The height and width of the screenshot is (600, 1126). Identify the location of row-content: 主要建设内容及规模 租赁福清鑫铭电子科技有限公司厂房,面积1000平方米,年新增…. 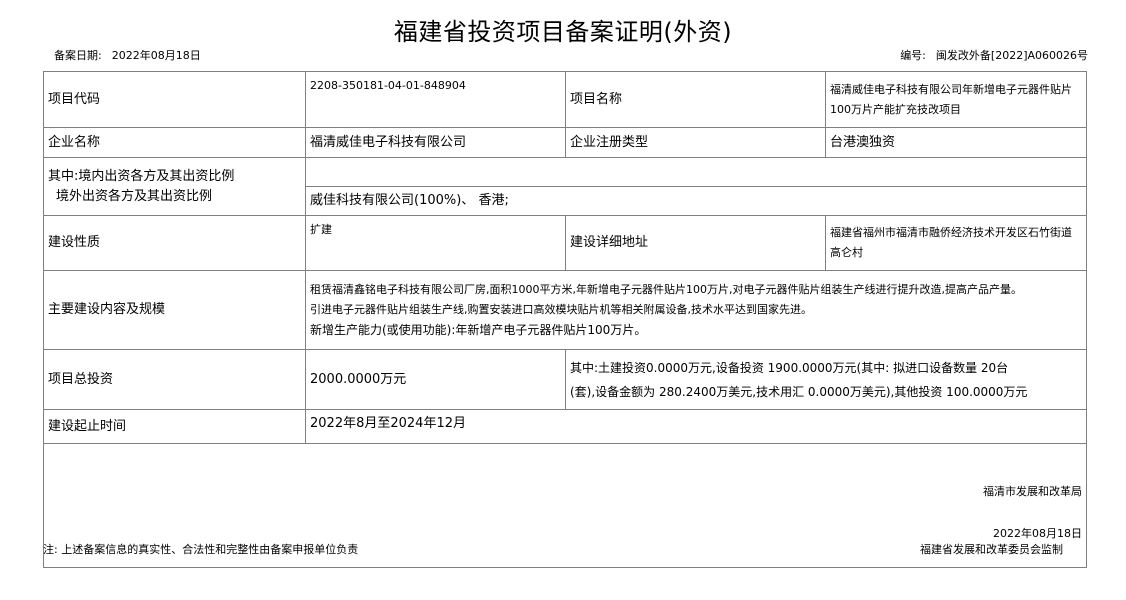
(565, 310).